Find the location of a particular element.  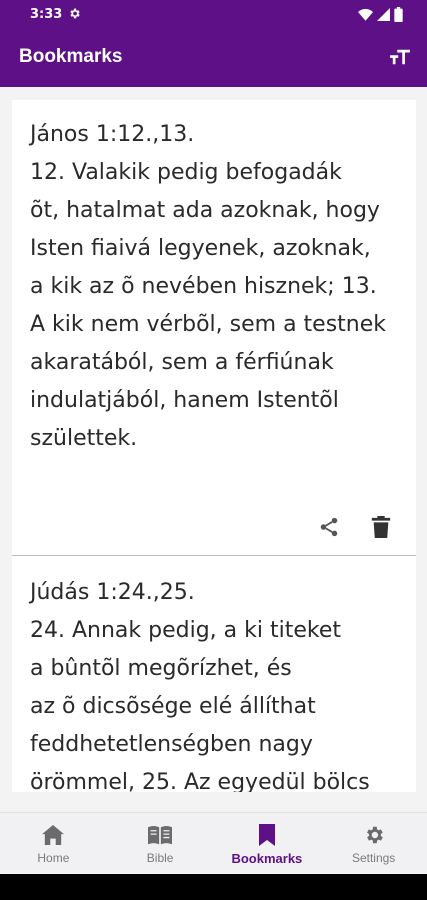

book-icon is located at coordinates (160, 835).